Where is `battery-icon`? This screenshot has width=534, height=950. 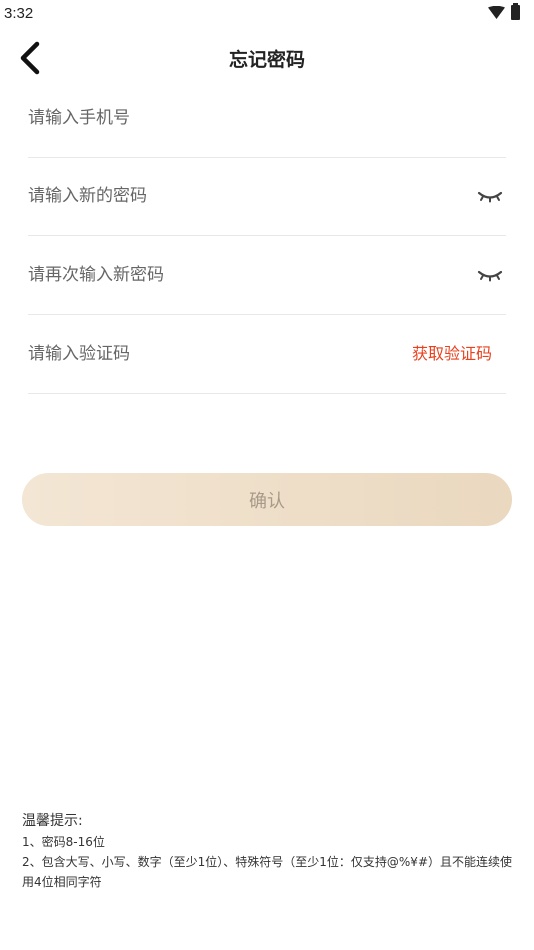
battery-icon is located at coordinates (515, 11).